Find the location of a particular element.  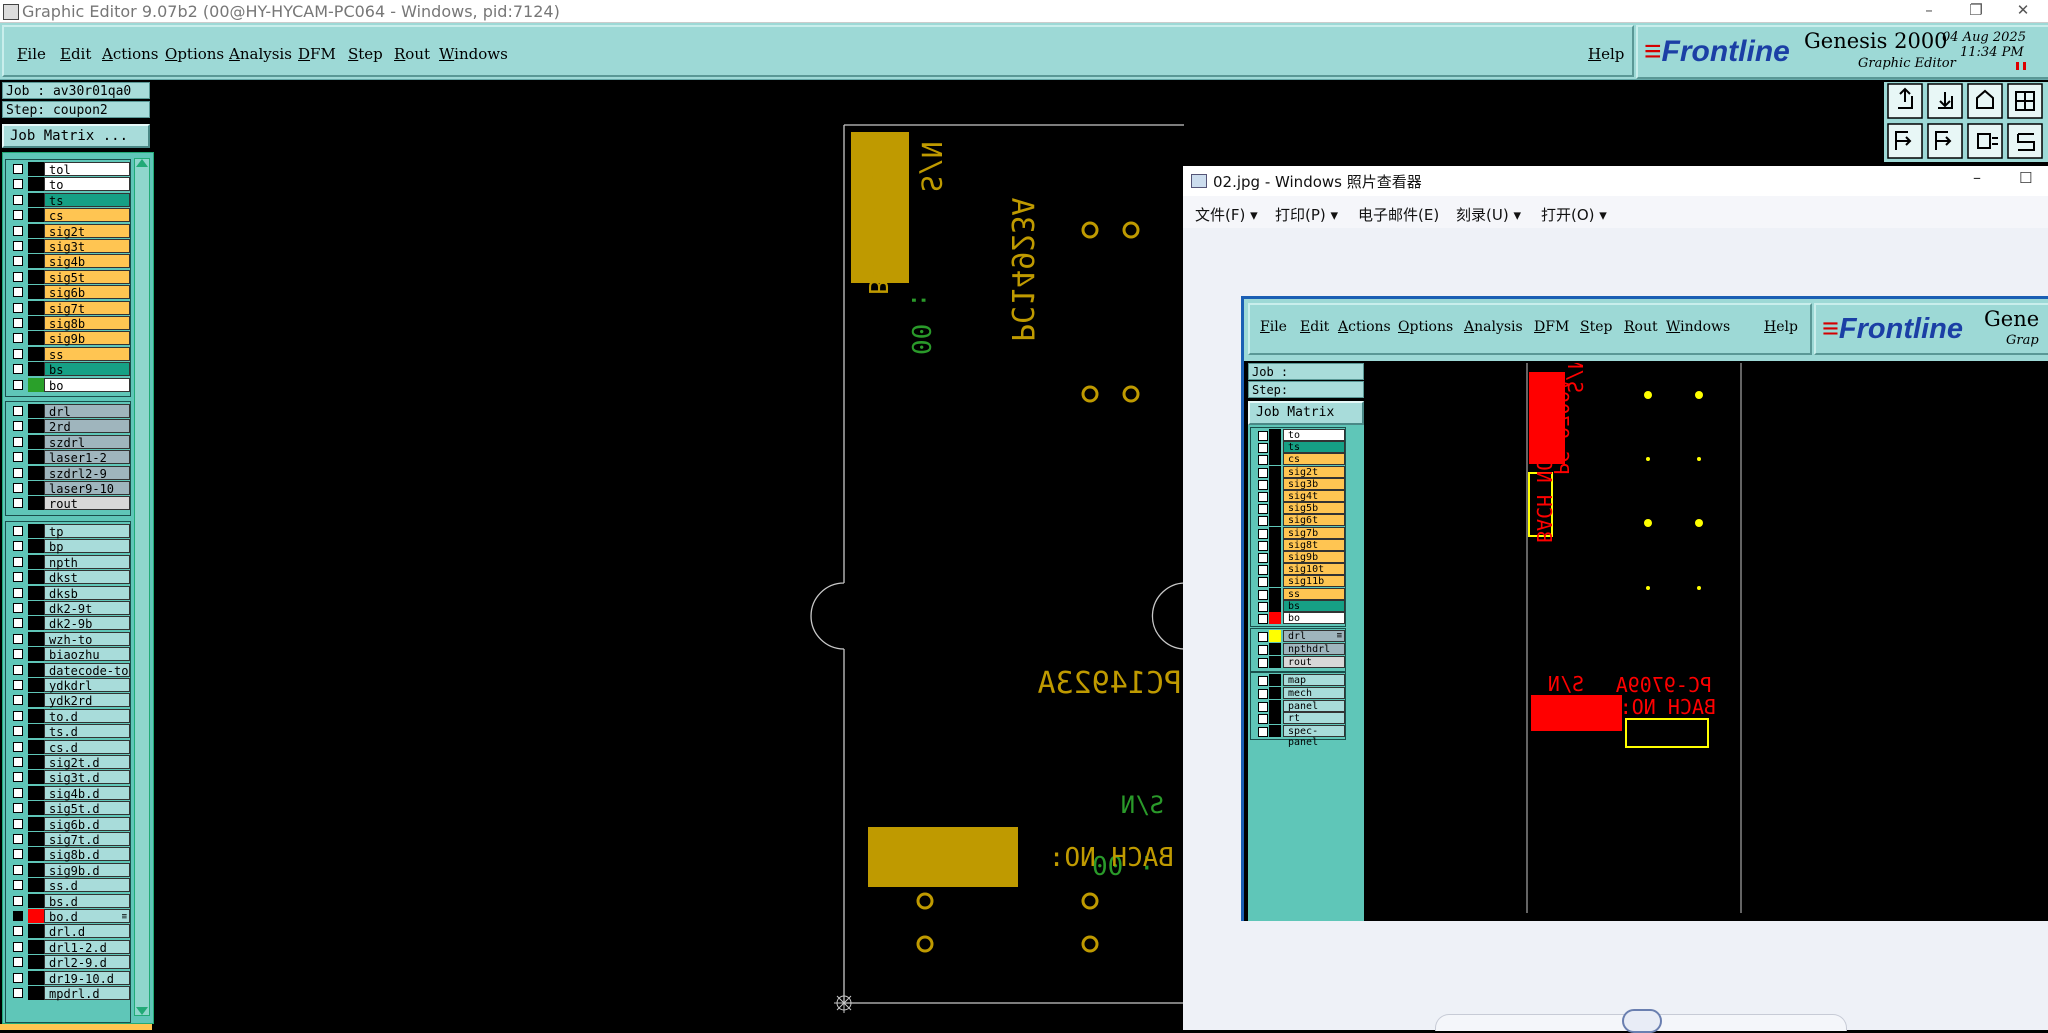

layer-row: sig2t is located at coordinates (70, 231).